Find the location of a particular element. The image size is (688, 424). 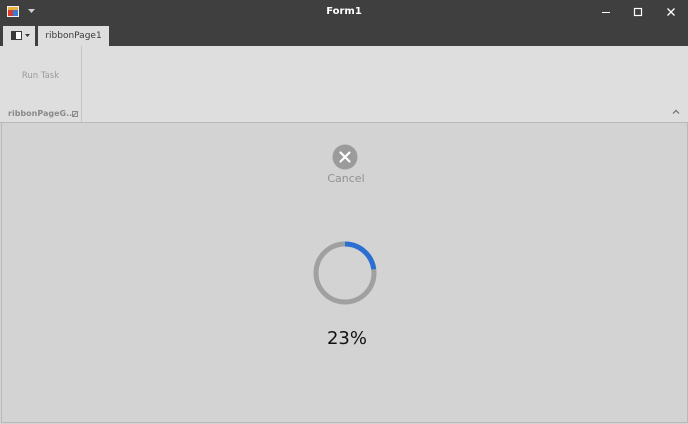

chevron-down-icon is located at coordinates (27, 35).